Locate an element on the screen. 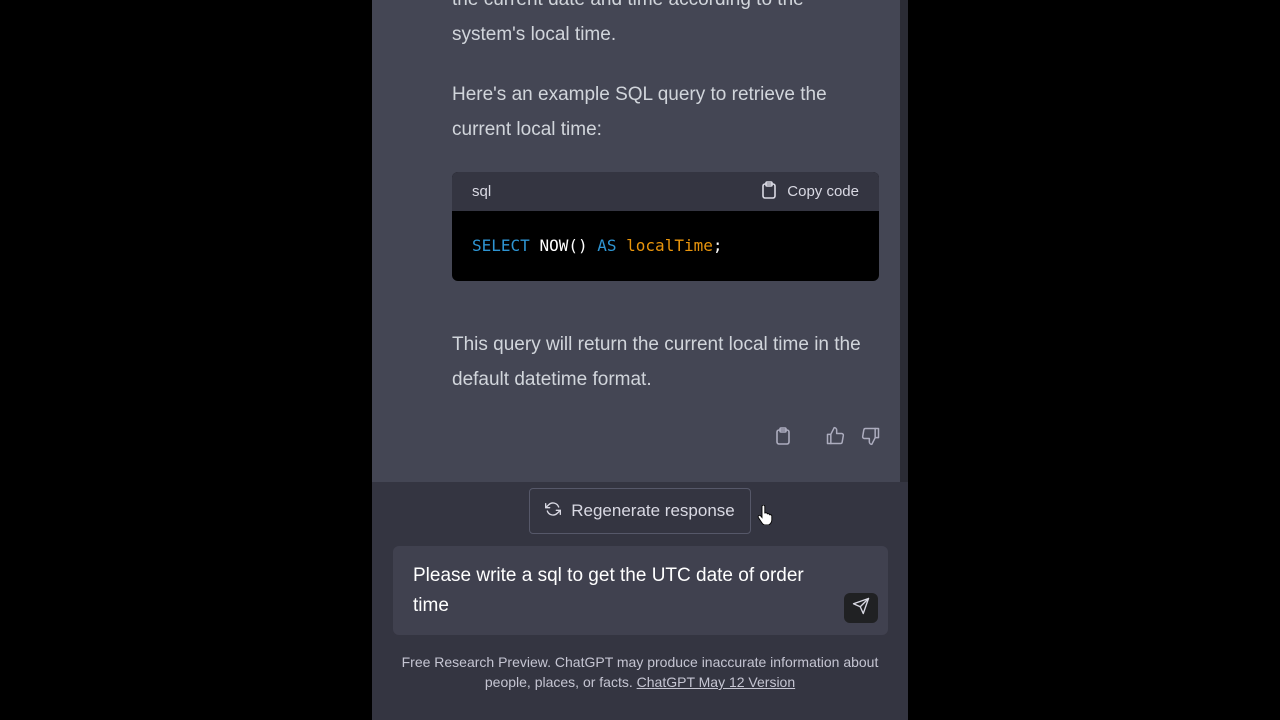  code-function: NOW() is located at coordinates (563, 245).